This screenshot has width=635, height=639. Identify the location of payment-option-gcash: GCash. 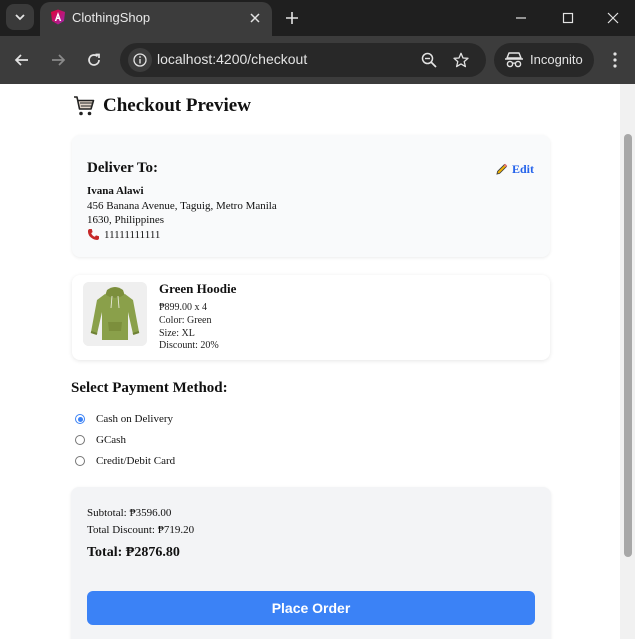
(100, 440).